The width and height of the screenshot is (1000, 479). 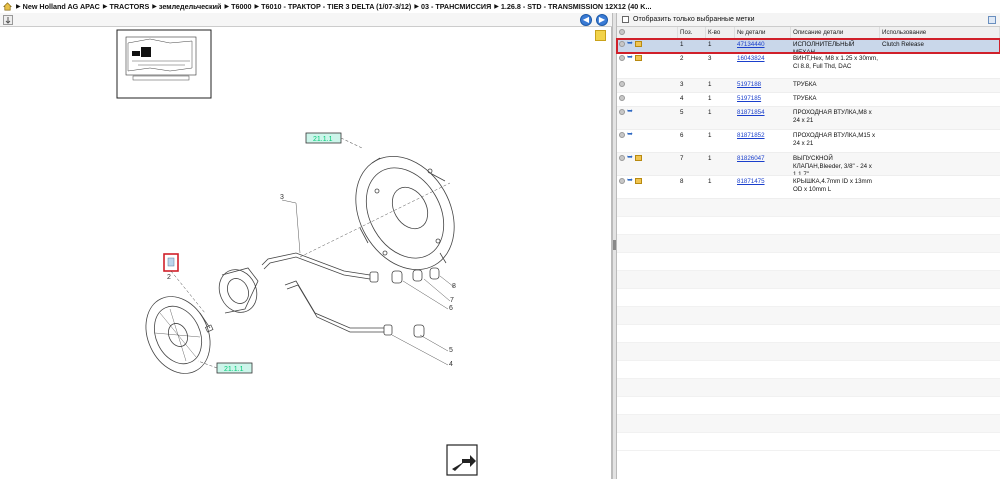 I want to click on breadcrumb-item-series: T6000, so click(x=241, y=6).